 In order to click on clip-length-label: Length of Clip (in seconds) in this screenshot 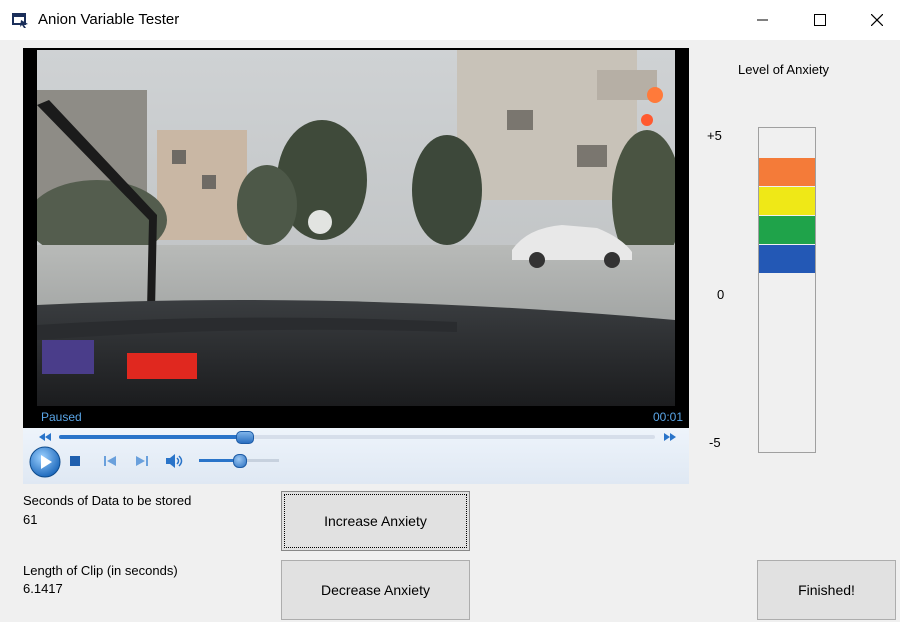, I will do `click(100, 570)`.